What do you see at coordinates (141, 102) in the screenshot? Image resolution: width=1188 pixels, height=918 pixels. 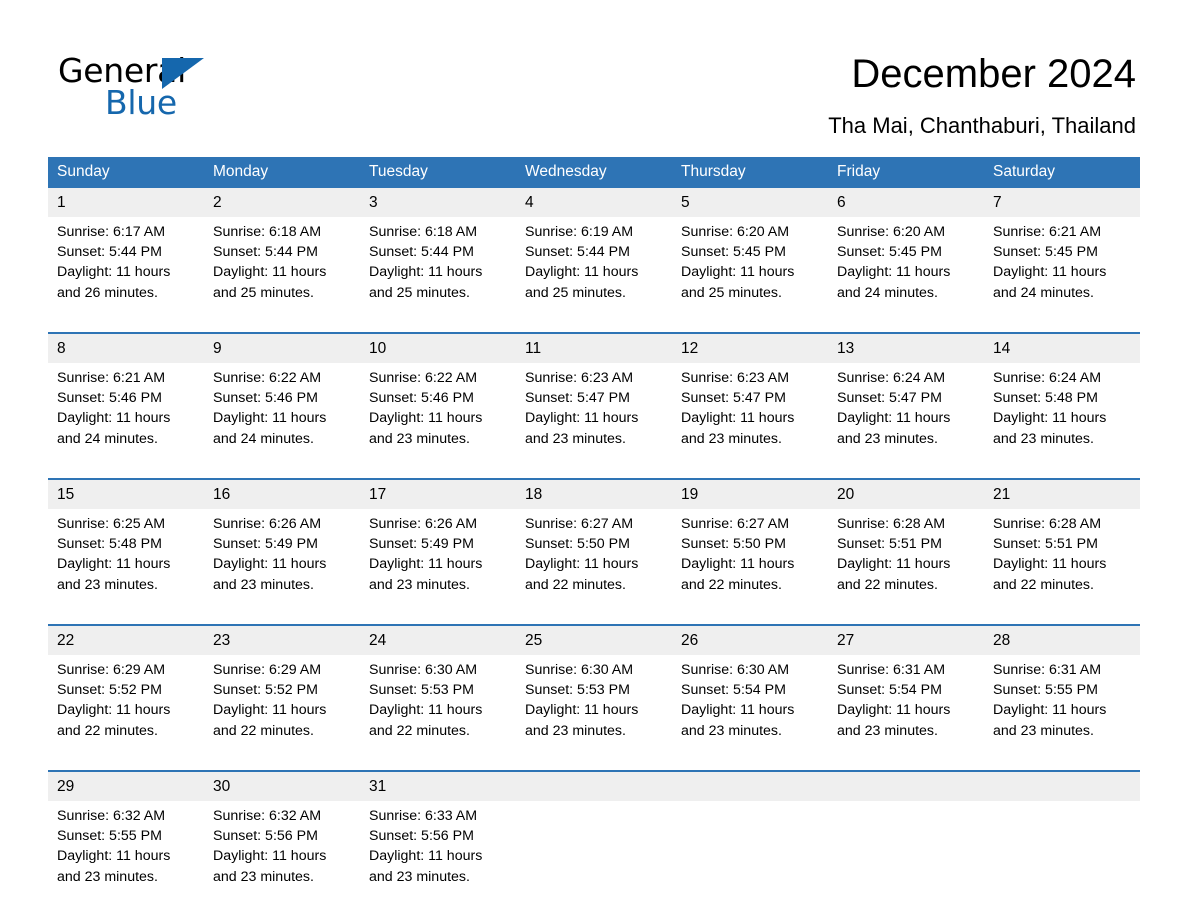 I see `logo-text-blue: Blue` at bounding box center [141, 102].